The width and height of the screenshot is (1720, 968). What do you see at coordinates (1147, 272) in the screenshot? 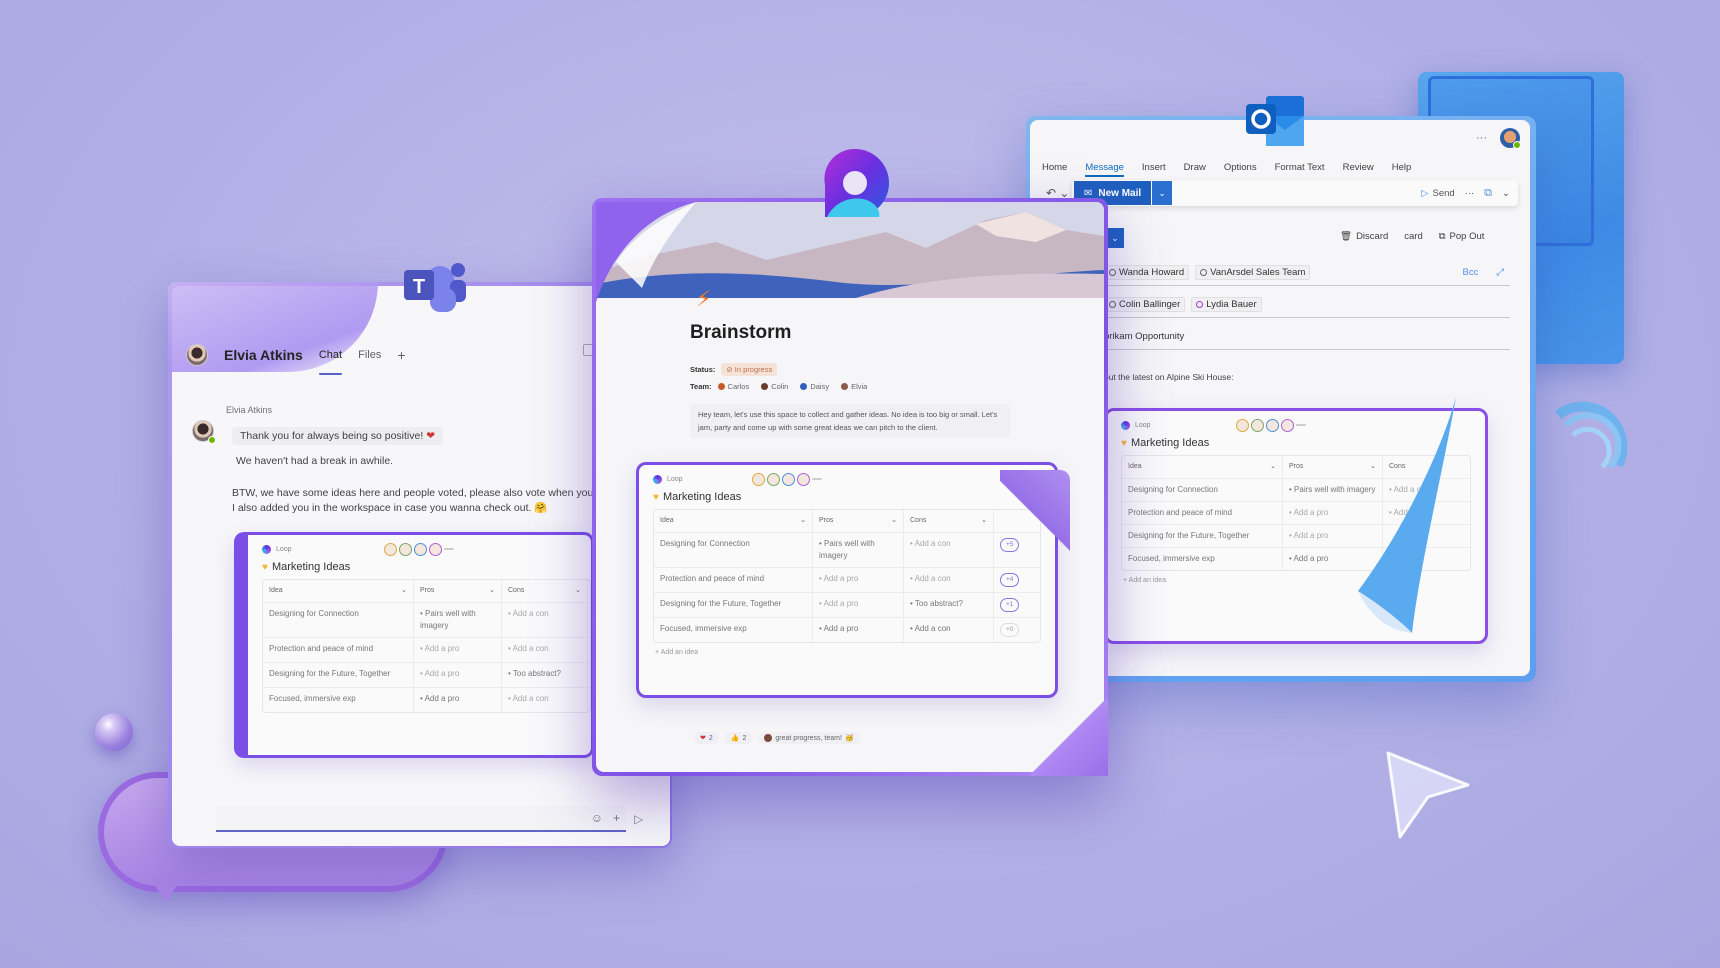
I see `recipient-chip: Wanda Howard` at bounding box center [1147, 272].